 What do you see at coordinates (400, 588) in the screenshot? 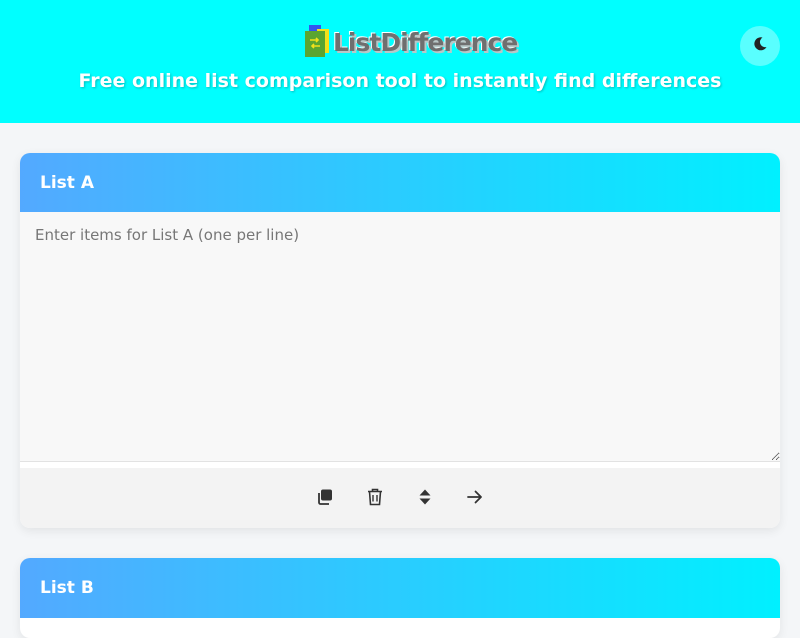
I see `list-b-title: List B` at bounding box center [400, 588].